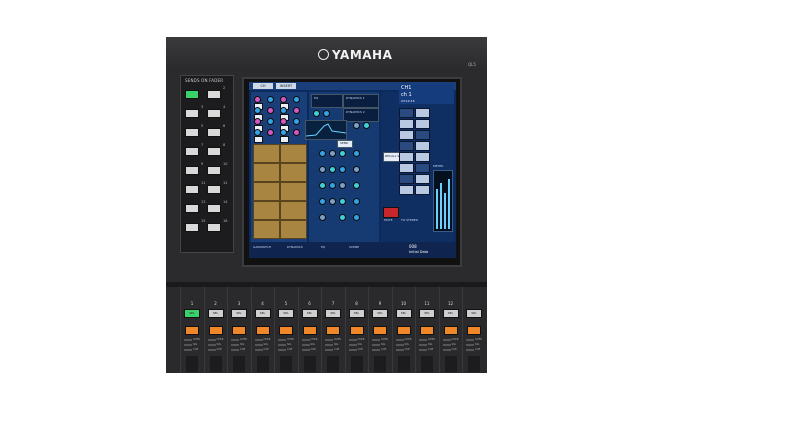 The image size is (800, 427). What do you see at coordinates (323, 247) in the screenshot?
I see `function-eq: EQ` at bounding box center [323, 247].